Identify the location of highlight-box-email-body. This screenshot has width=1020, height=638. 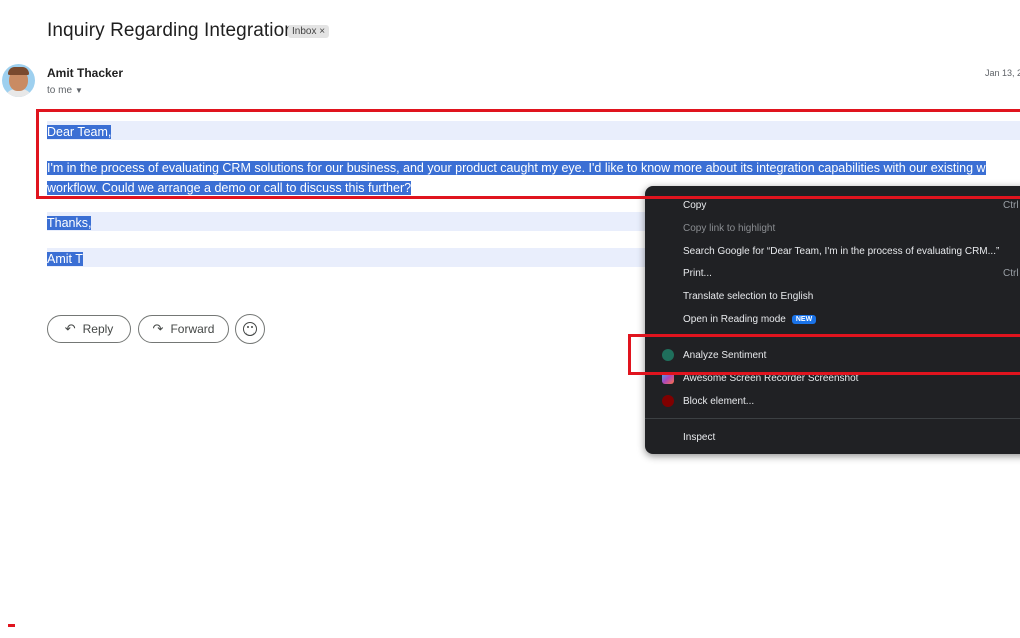
(528, 154).